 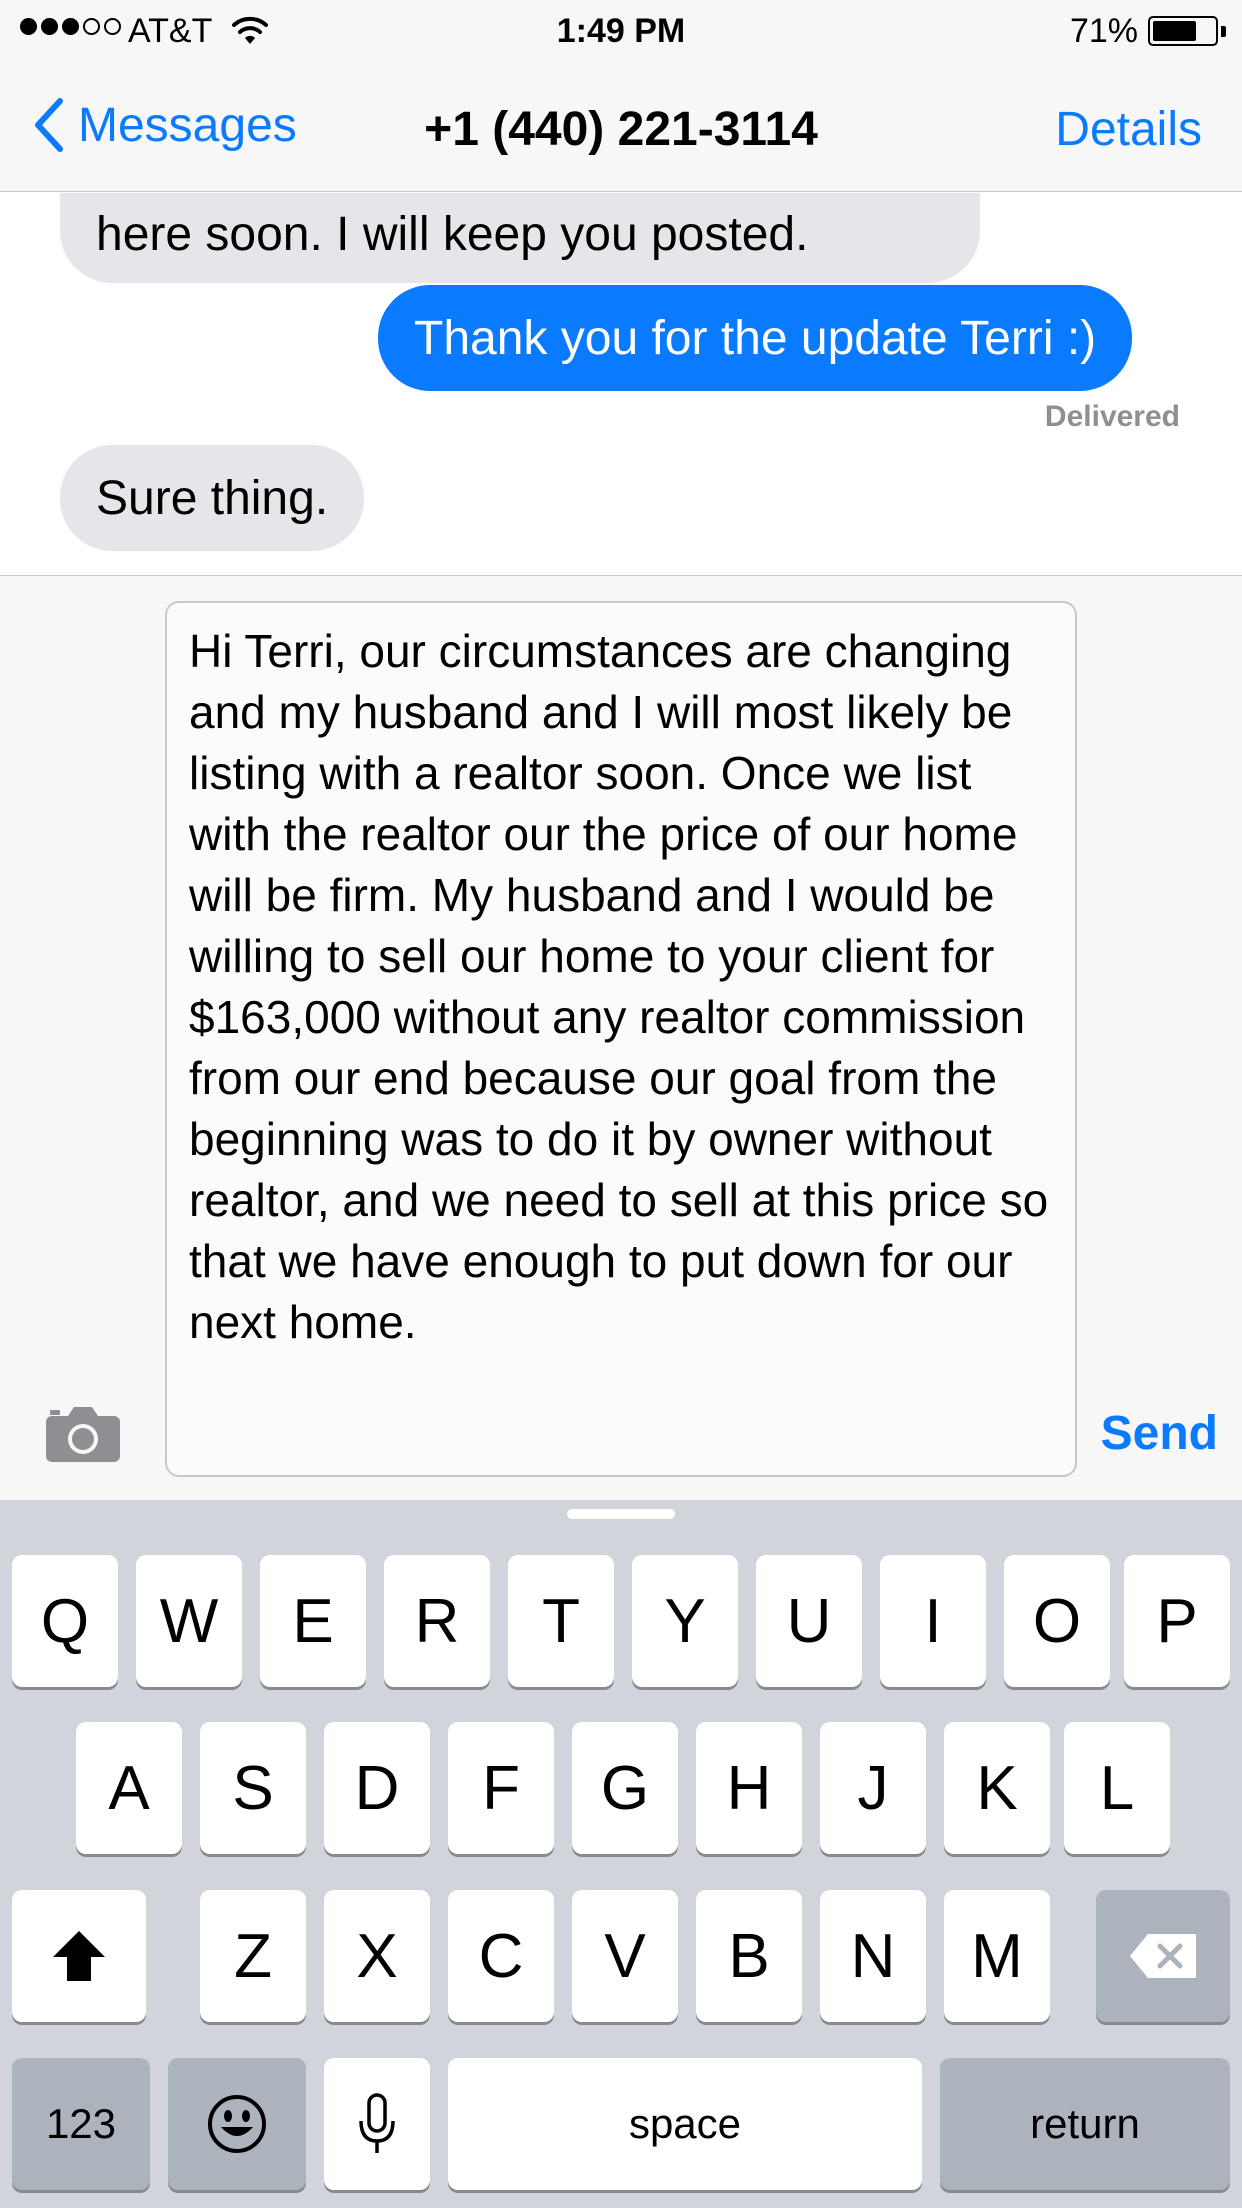 What do you see at coordinates (997, 1956) in the screenshot?
I see `key-m: M` at bounding box center [997, 1956].